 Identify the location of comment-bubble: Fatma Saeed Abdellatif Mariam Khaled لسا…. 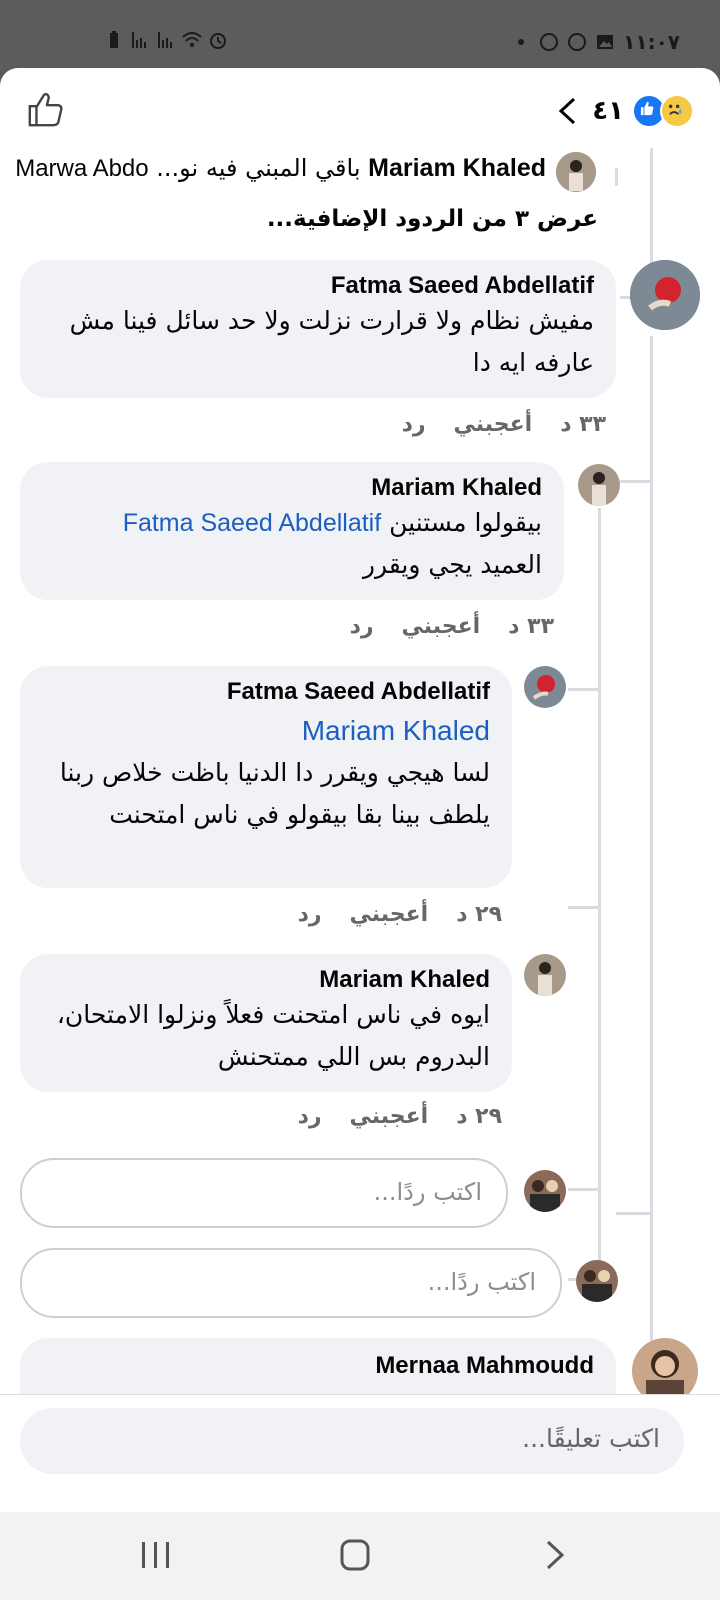
(266, 777).